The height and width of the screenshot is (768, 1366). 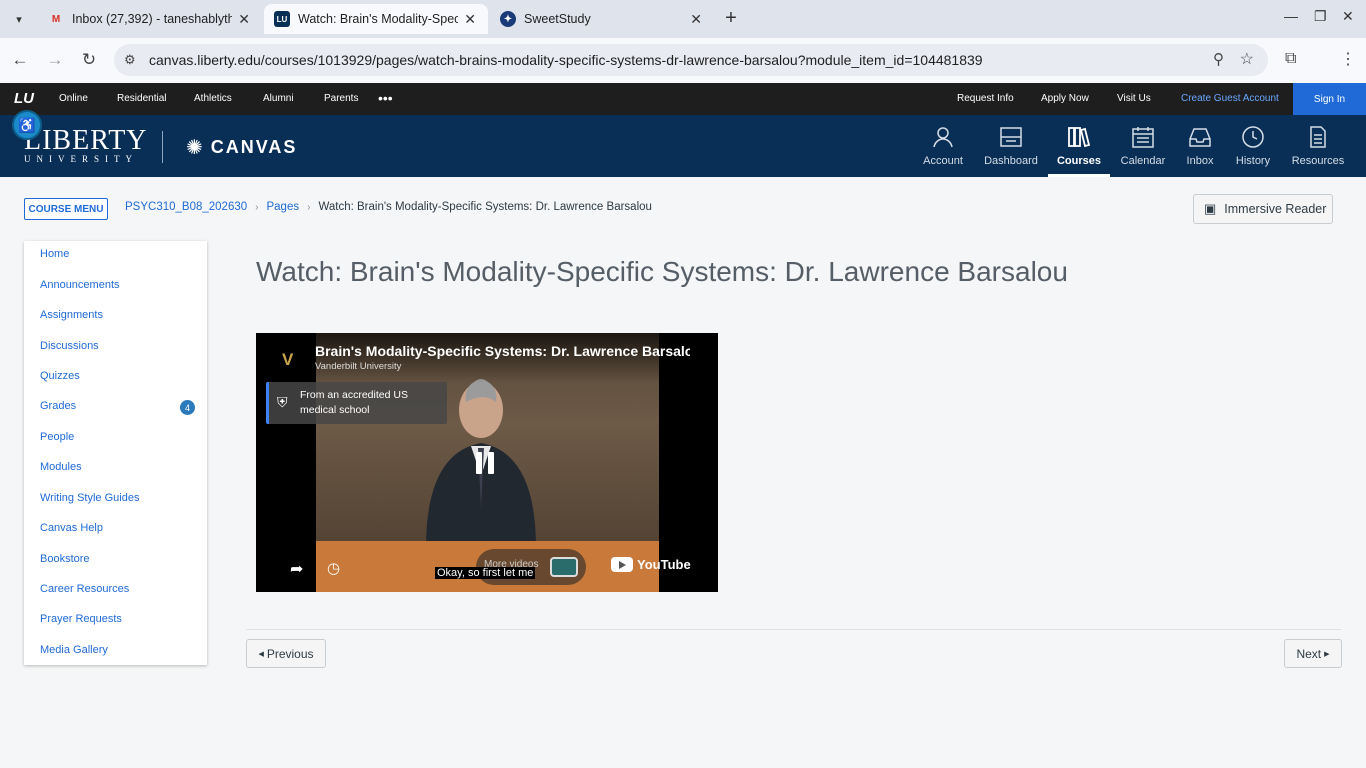 What do you see at coordinates (1143, 146) in the screenshot?
I see `global-nav-calendar: Calendar` at bounding box center [1143, 146].